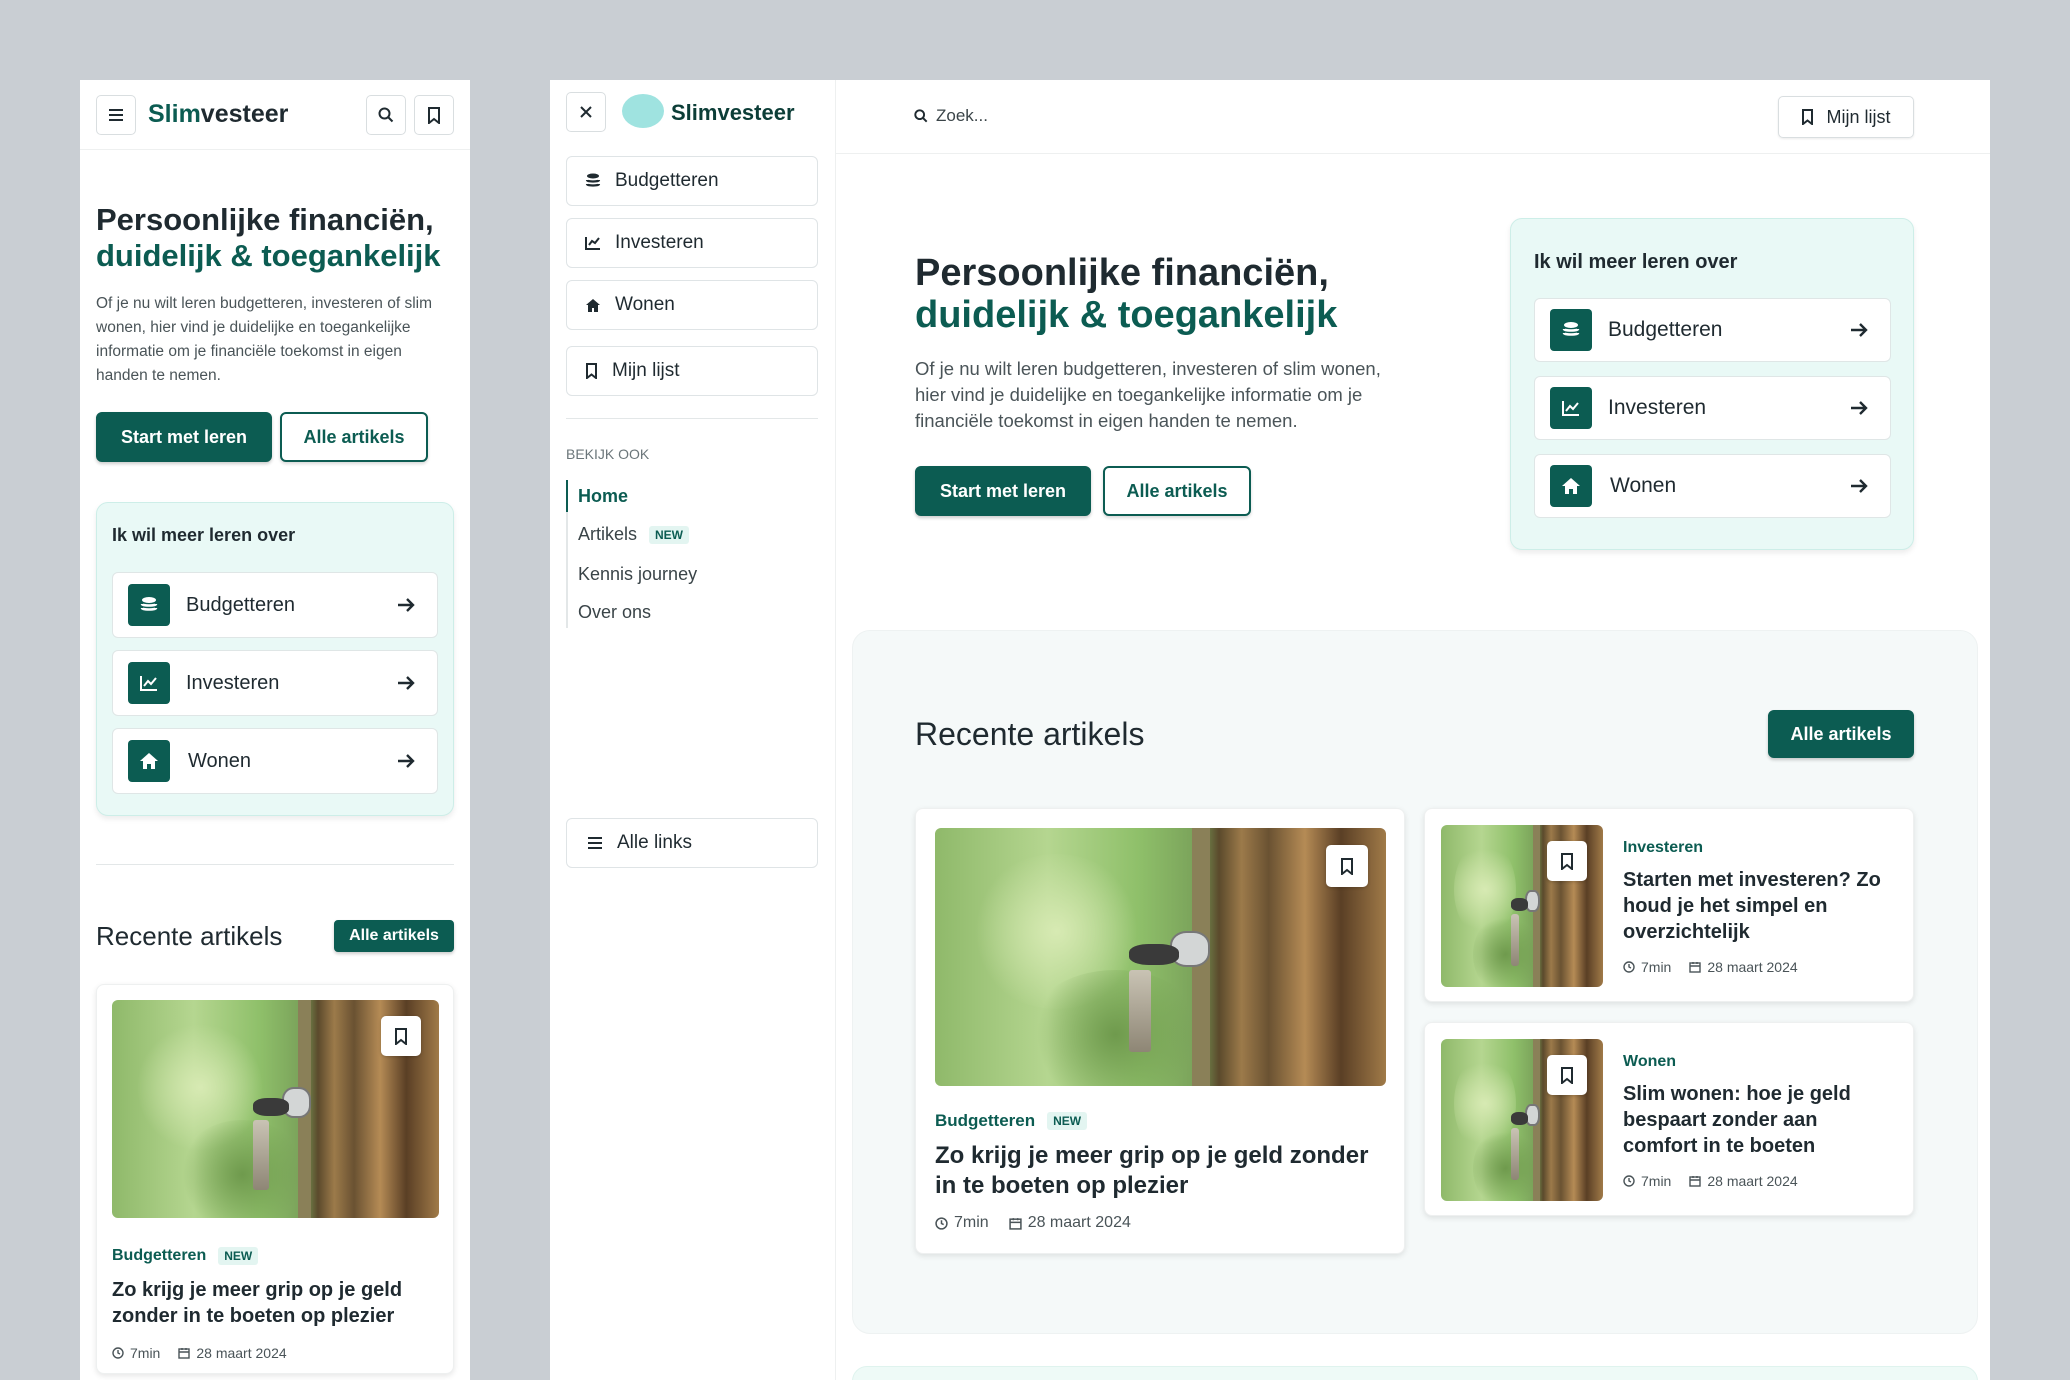 This screenshot has width=2070, height=1380. I want to click on article-category: Budgetteren, so click(985, 1120).